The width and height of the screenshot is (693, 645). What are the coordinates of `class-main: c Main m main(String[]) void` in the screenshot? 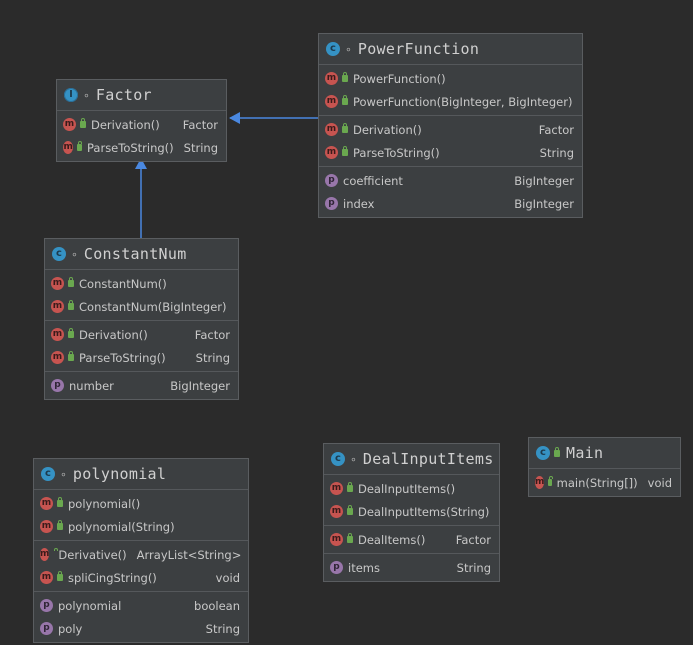 It's located at (604, 467).